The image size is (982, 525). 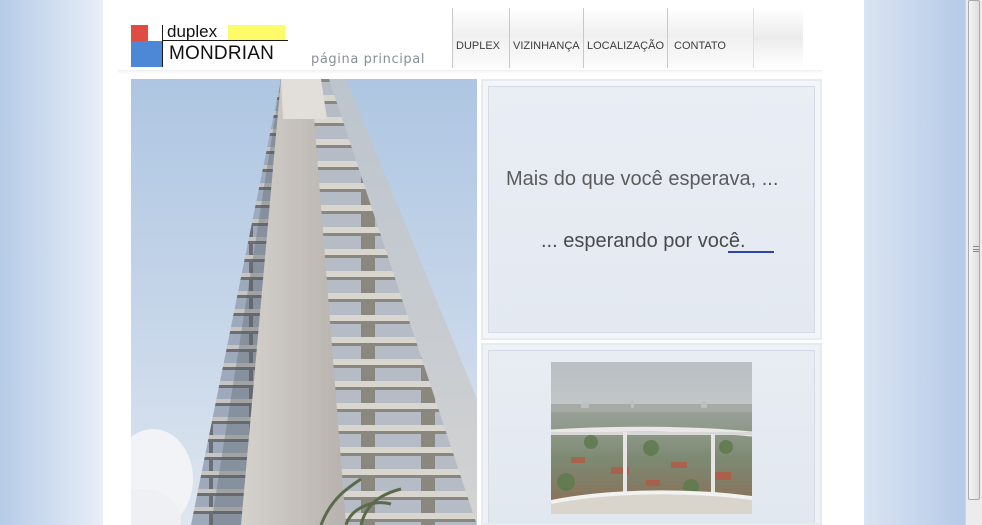 What do you see at coordinates (192, 31) in the screenshot?
I see `logo-text-duplex: duplex` at bounding box center [192, 31].